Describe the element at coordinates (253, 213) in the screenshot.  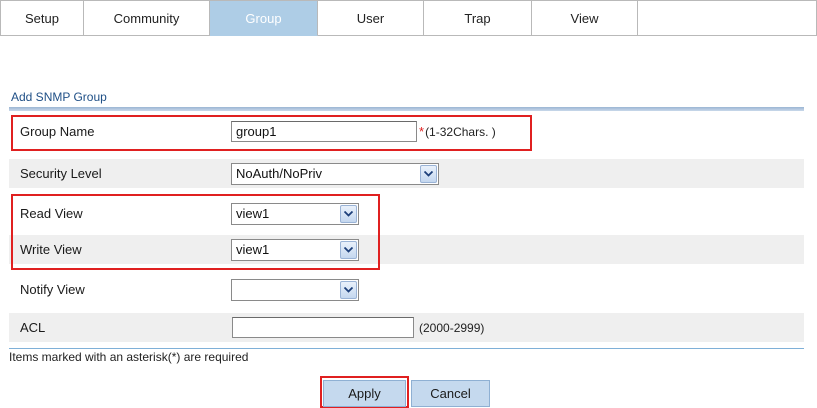
I see `read-view-value: view1` at that location.